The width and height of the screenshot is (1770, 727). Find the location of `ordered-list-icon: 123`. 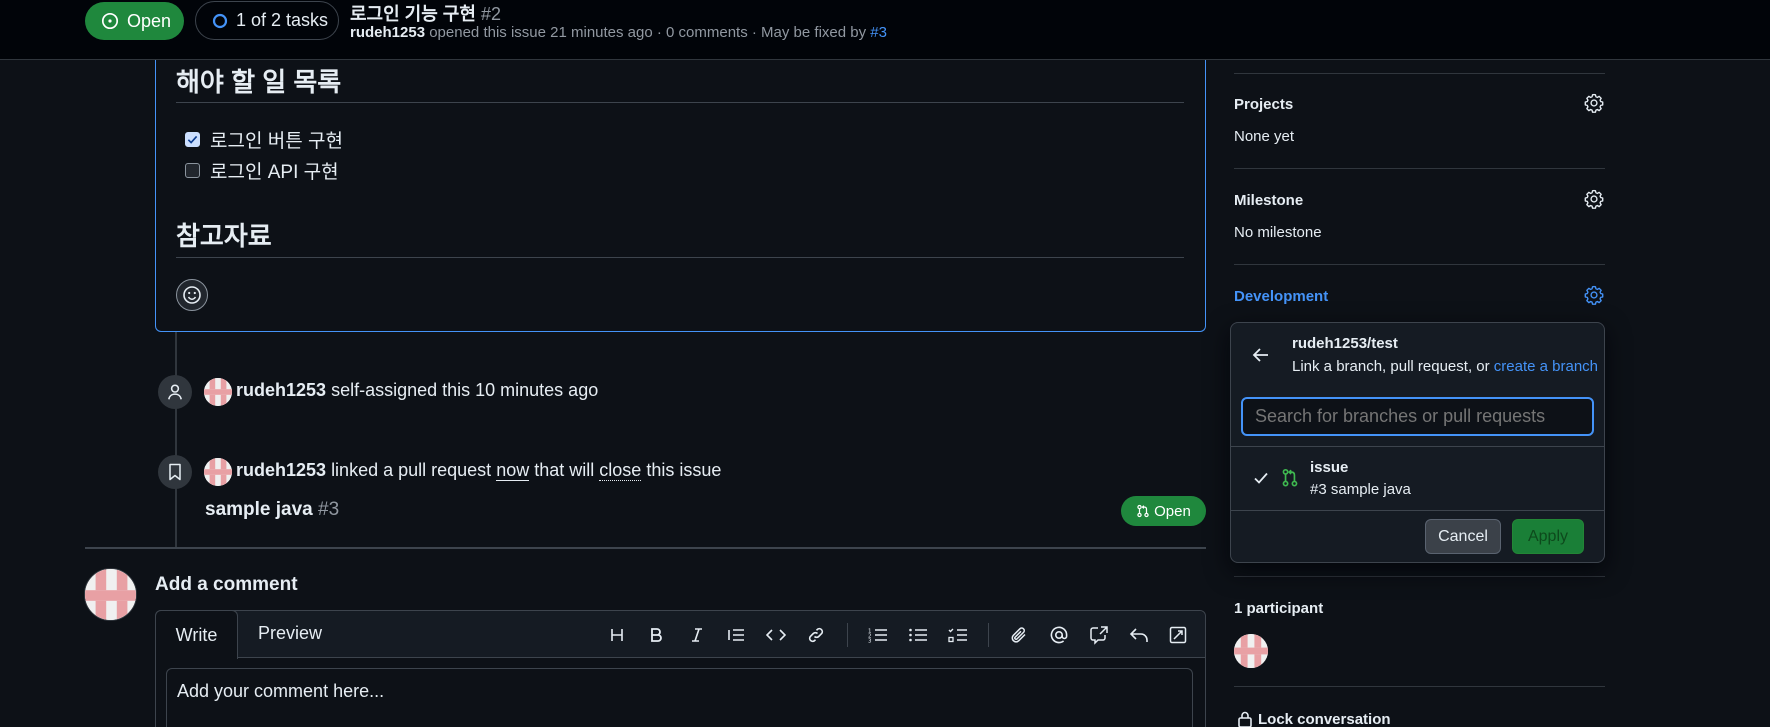

ordered-list-icon: 123 is located at coordinates (878, 635).